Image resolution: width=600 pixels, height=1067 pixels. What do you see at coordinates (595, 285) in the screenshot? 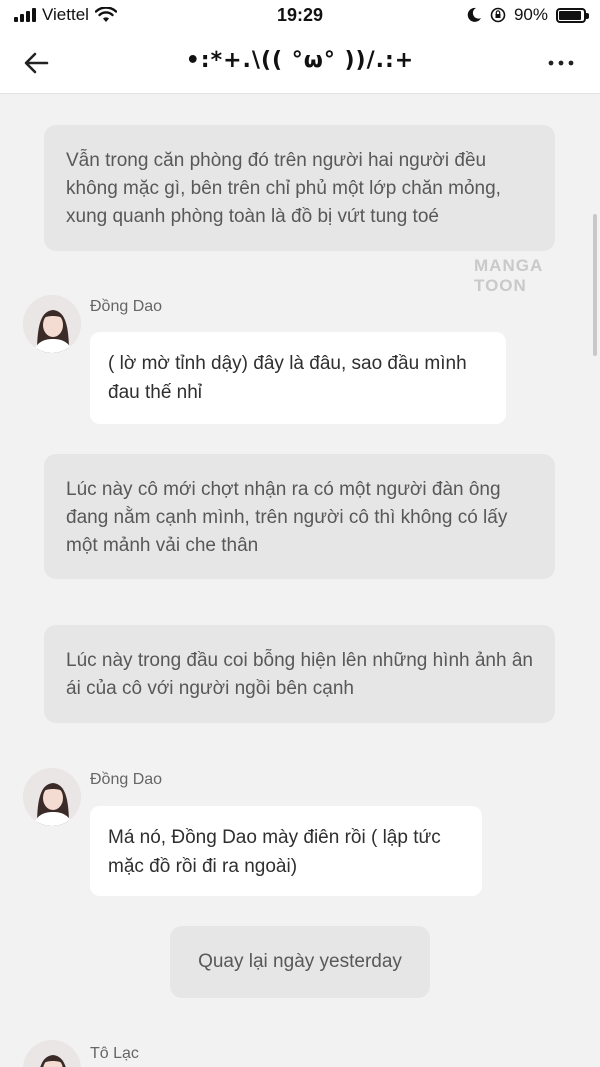
I see `scrollbar` at bounding box center [595, 285].